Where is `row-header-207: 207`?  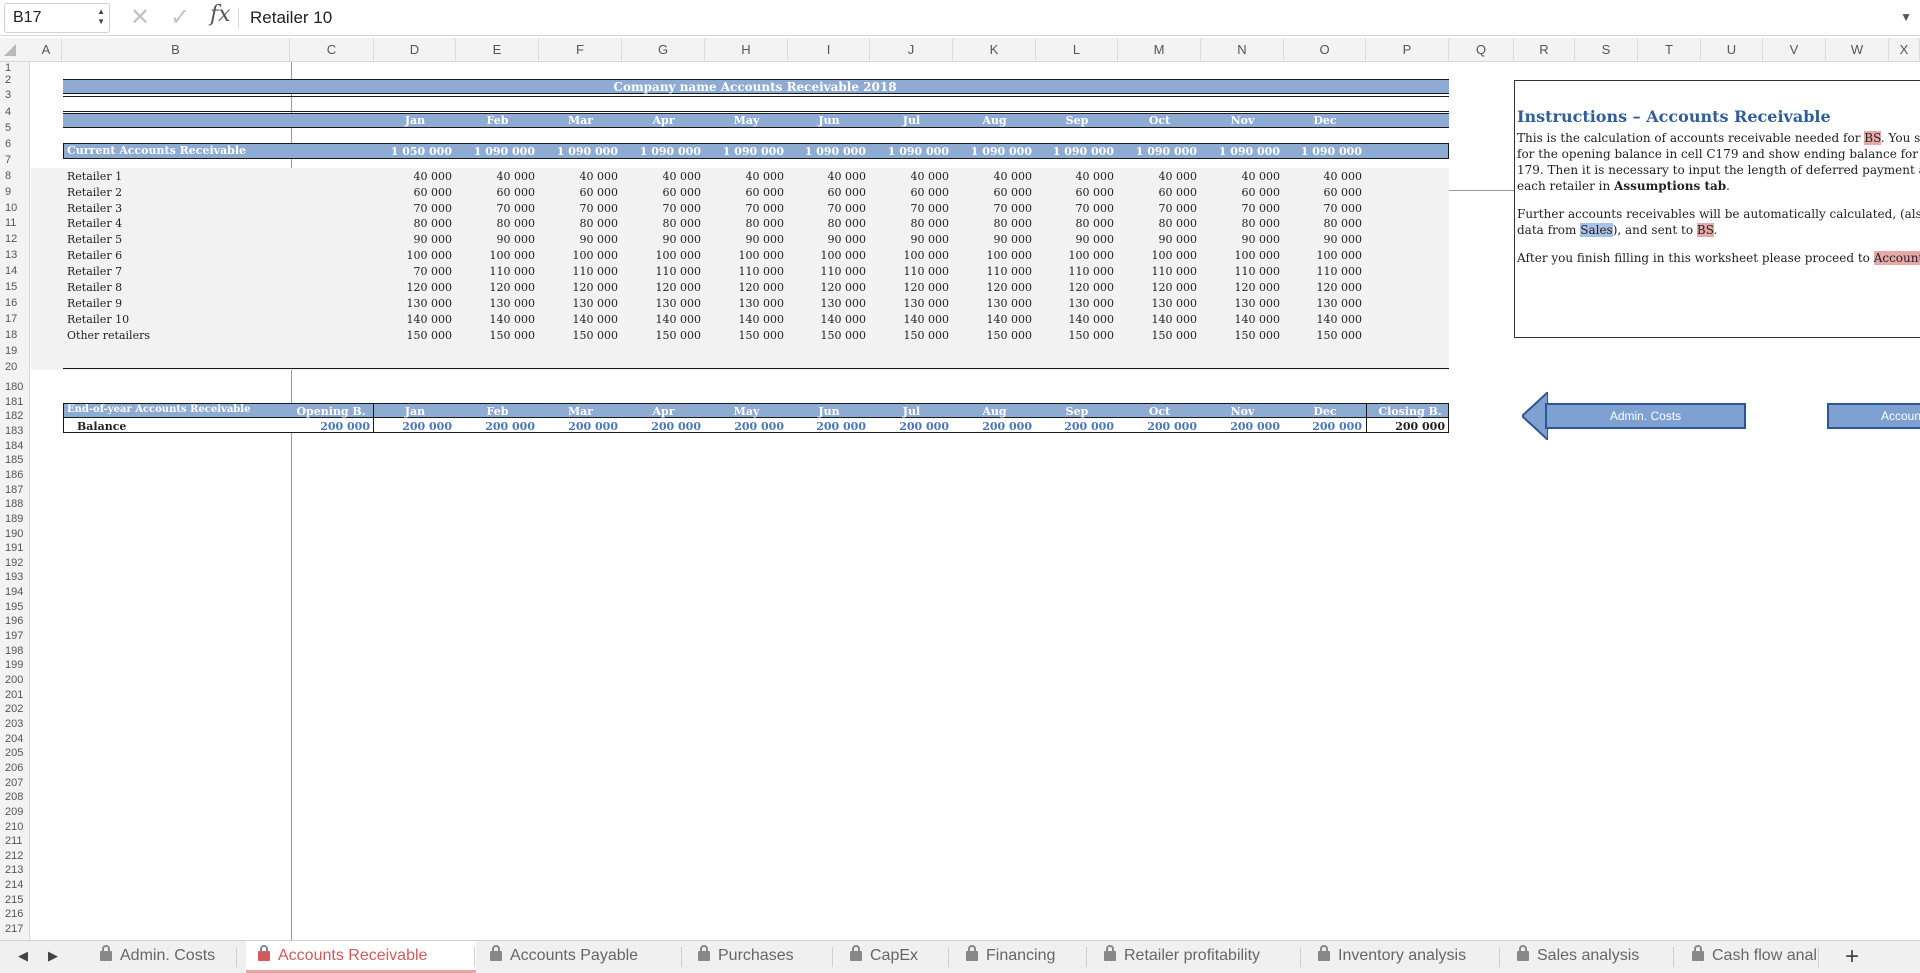 row-header-207: 207 is located at coordinates (14, 783).